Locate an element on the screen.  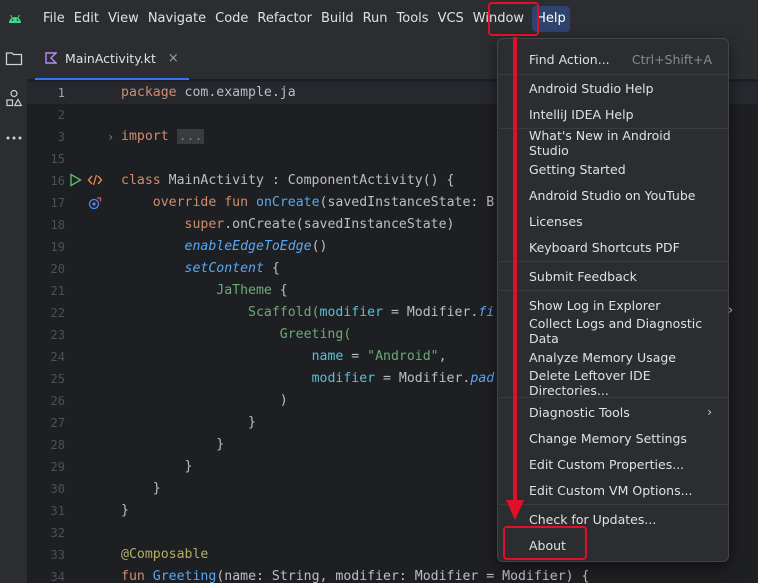
menu-item-keyboard-shortcuts: Keyboard Shortcuts PDF is located at coordinates (613, 247).